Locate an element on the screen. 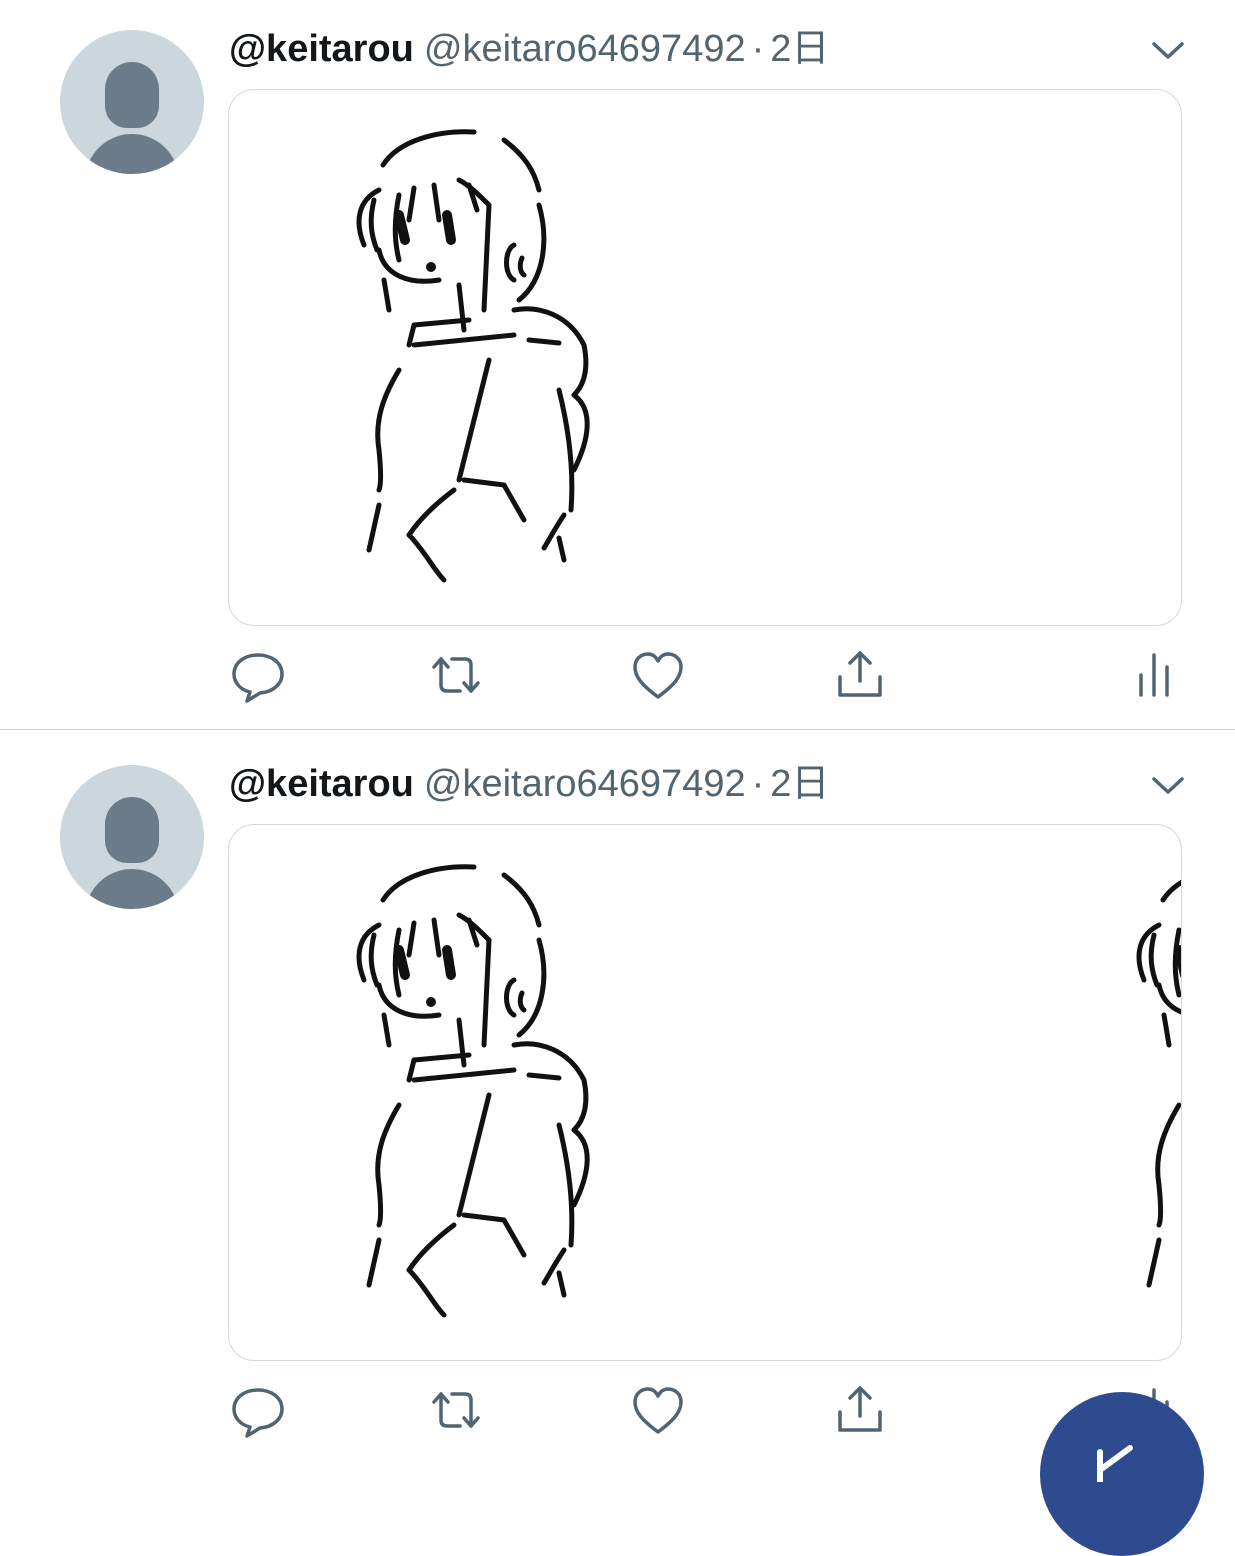 This screenshot has height=1556, width=1235. line-drawing-girl-image-next is located at coordinates (1150, 1090).